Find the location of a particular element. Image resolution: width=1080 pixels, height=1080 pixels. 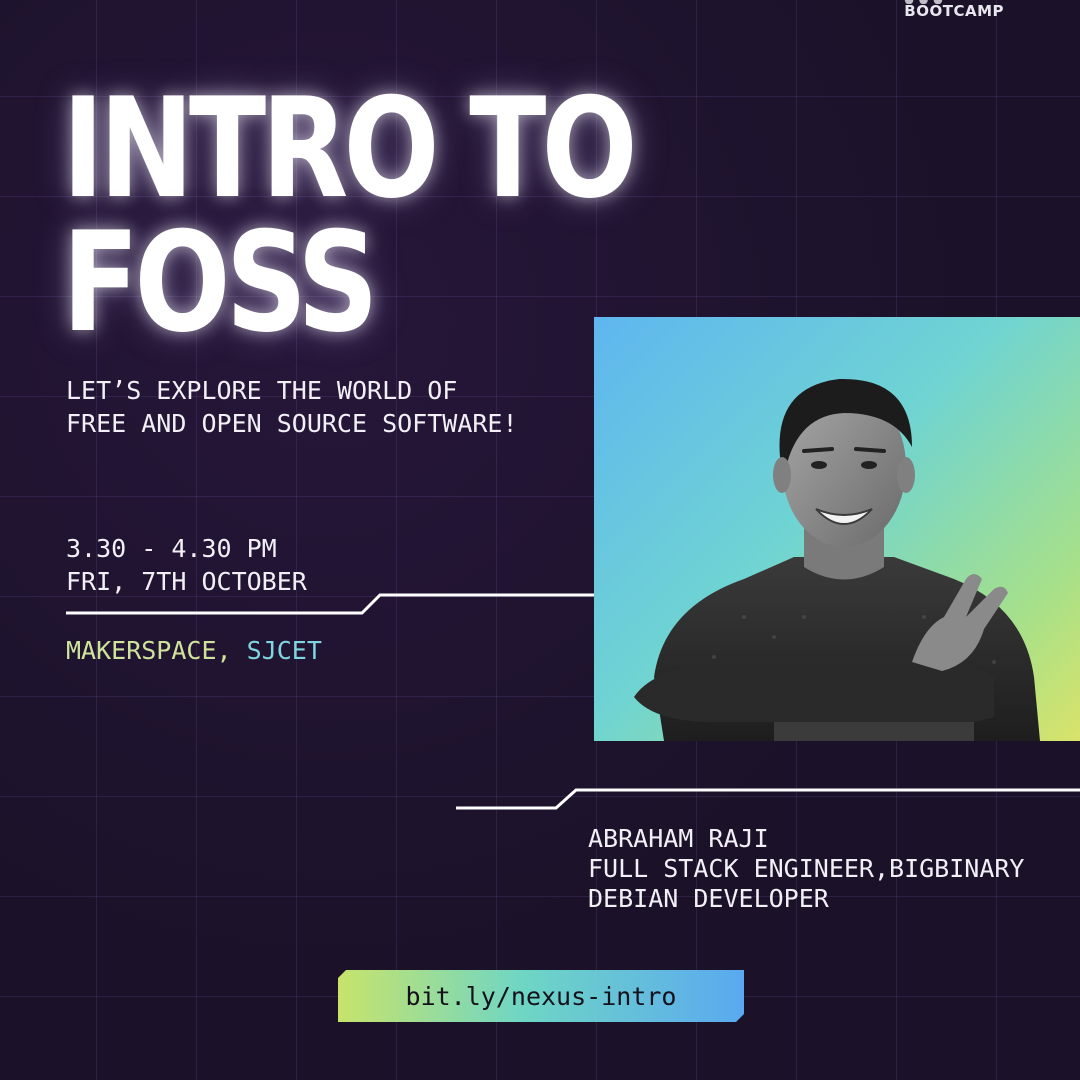

registration-link: bit.ly/nexus-intro is located at coordinates (541, 996).